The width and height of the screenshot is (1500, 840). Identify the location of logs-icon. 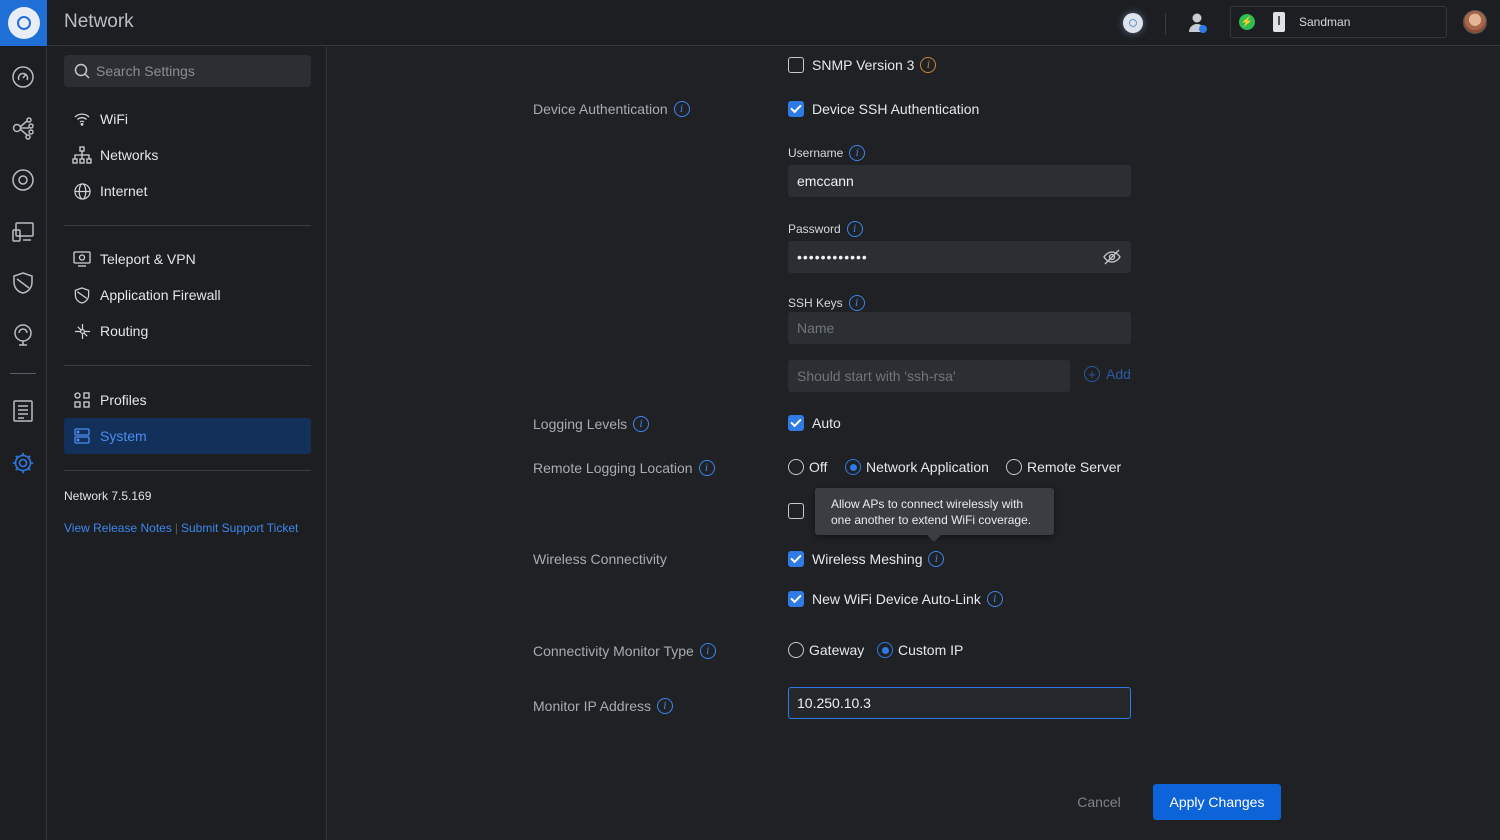
(23, 411).